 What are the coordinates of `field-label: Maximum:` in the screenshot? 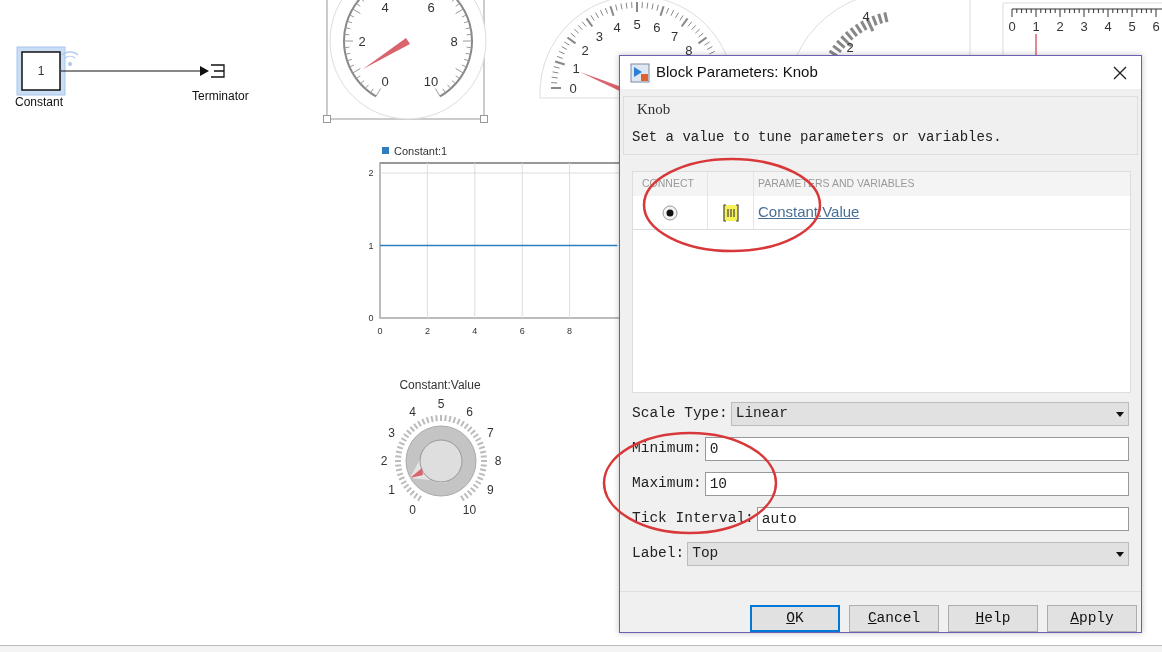 It's located at (667, 484).